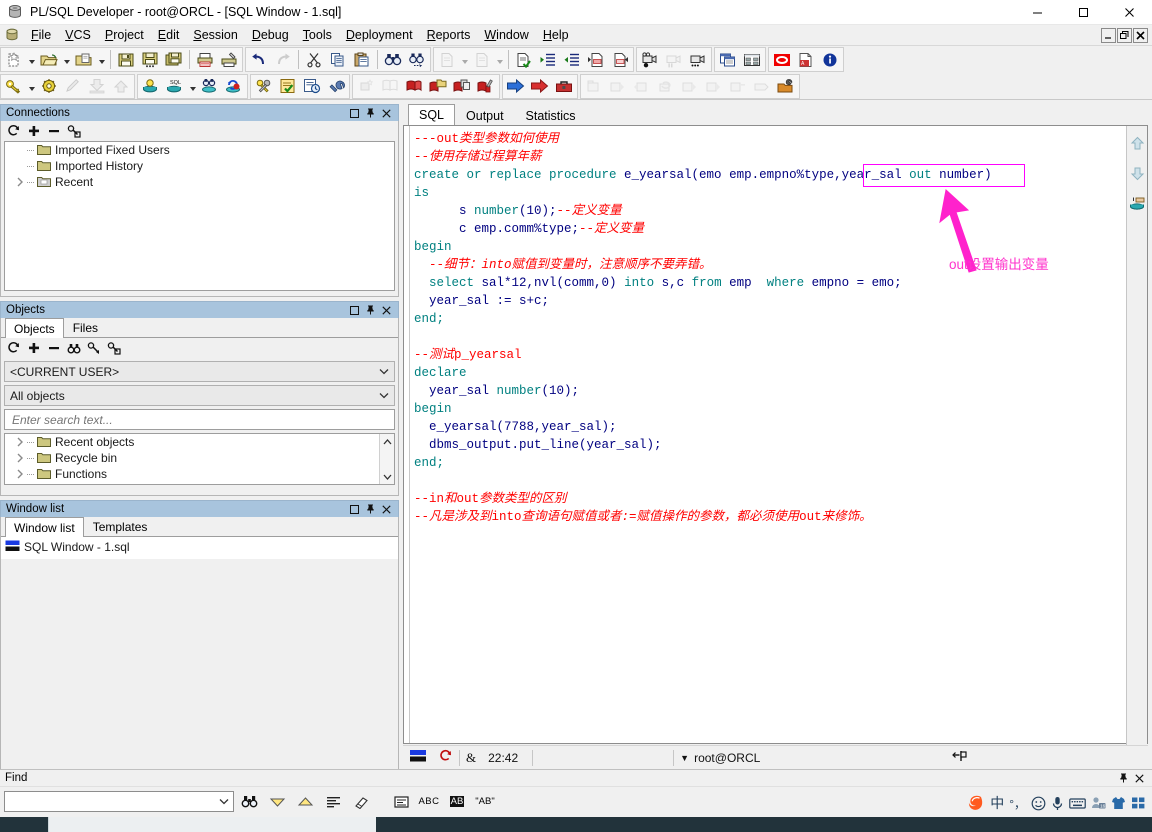  I want to click on logon-button, so click(14, 86).